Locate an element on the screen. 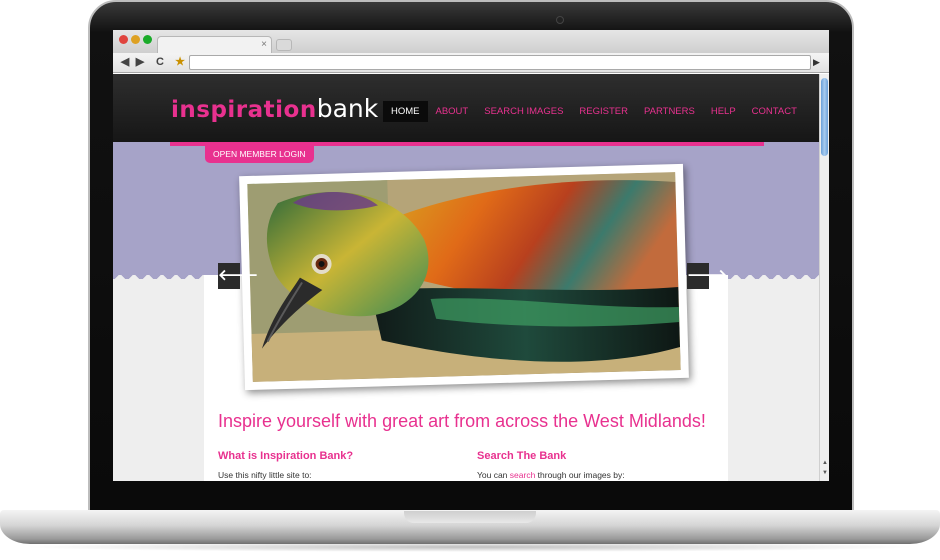 The image size is (940, 560). browser-toolbar: ◀ ▶ C ★ ▶ is located at coordinates (471, 63).